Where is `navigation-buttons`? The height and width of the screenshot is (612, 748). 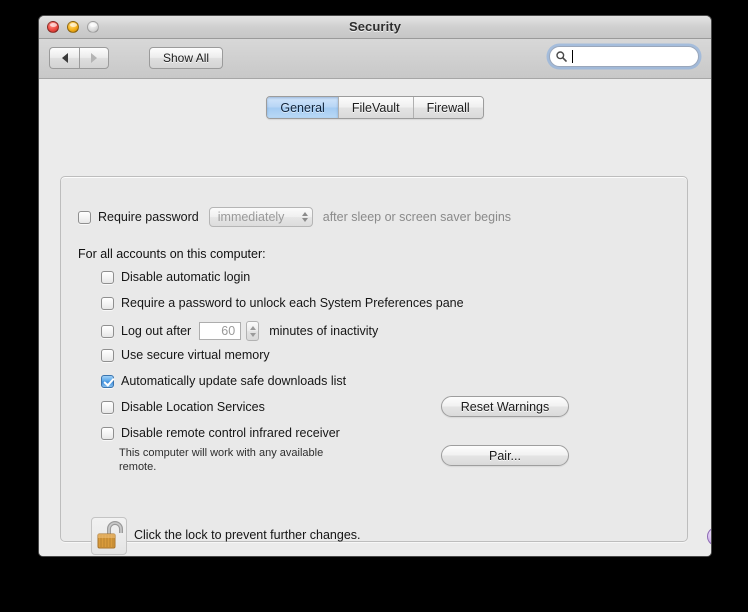
navigation-buttons is located at coordinates (79, 58).